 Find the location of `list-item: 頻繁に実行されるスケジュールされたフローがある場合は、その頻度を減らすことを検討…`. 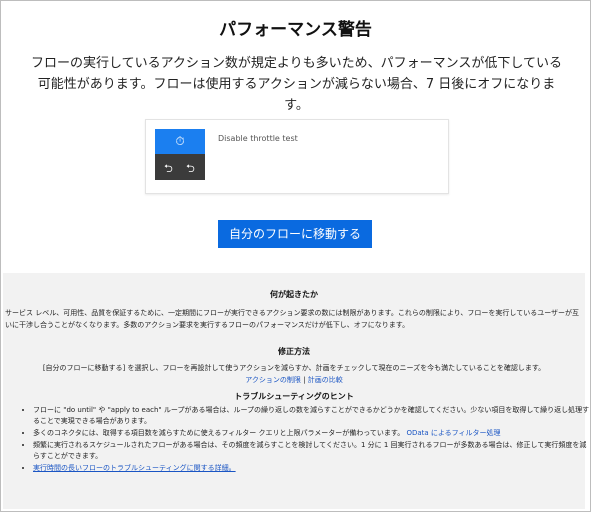

list-item: 頻繁に実行されるスケジュールされたフローがある場合は、その頻度を減らすことを検討… is located at coordinates (311, 451).